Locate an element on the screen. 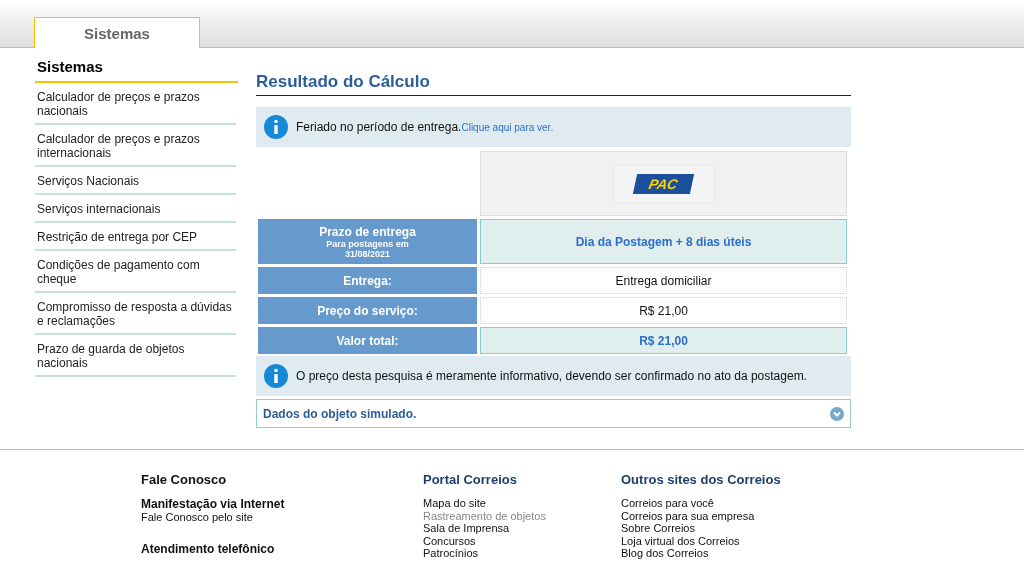 The image size is (1024, 576). footer-subheading: Manifestação via Internet is located at coordinates (213, 504).